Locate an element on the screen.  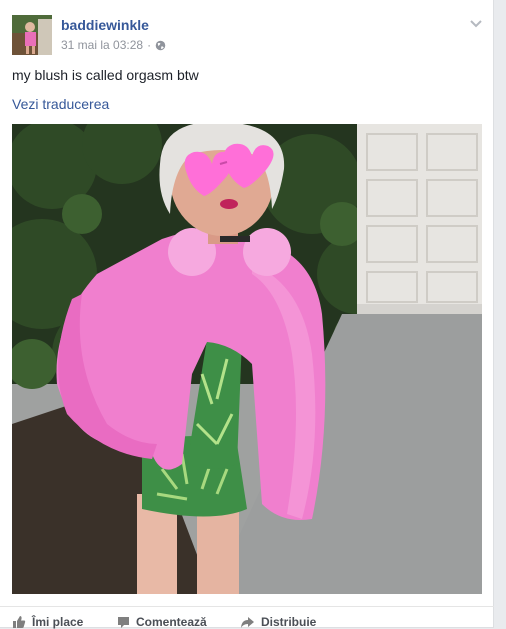
post-meta: 31 mai la 03:28 · is located at coordinates (113, 45).